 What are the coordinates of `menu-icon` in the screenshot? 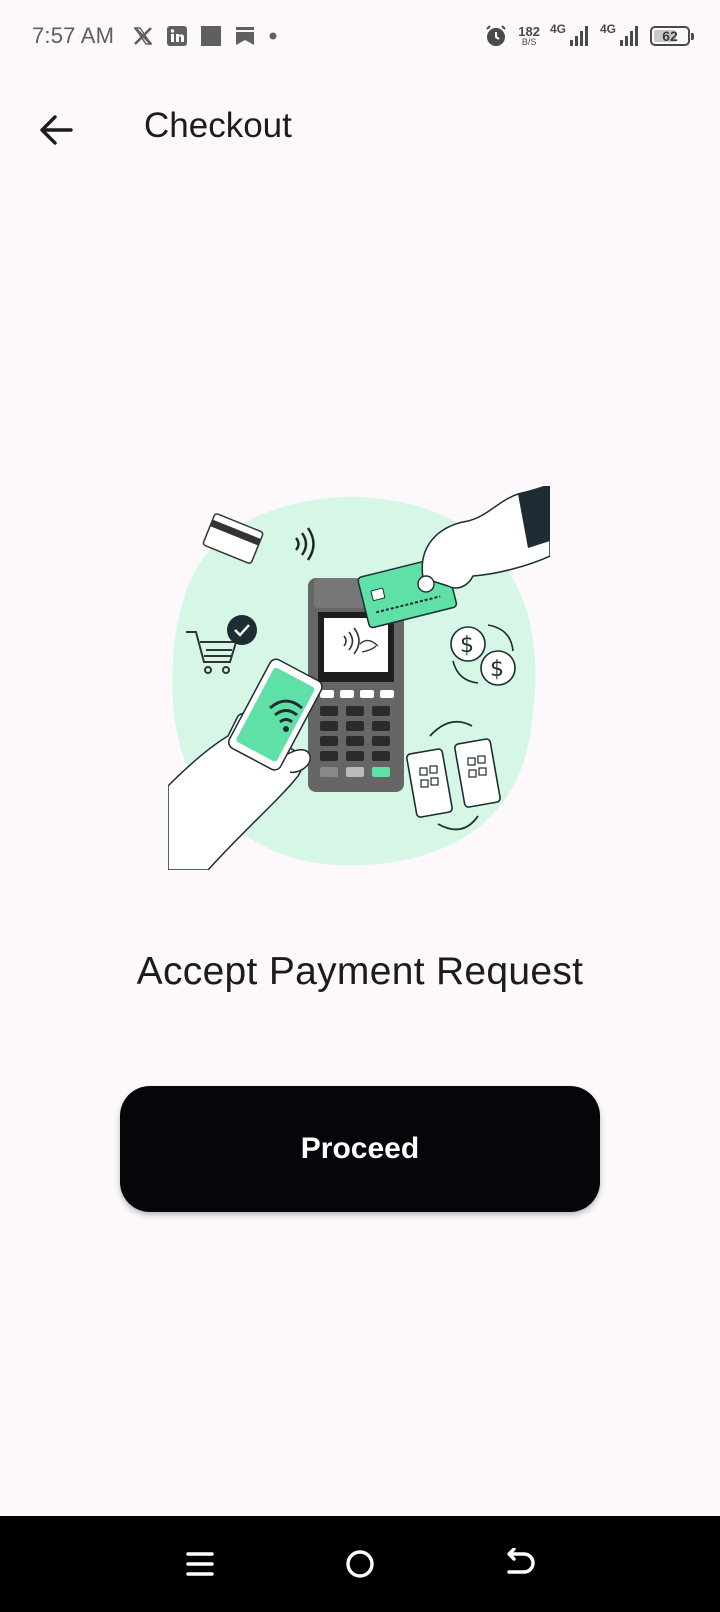 It's located at (200, 1564).